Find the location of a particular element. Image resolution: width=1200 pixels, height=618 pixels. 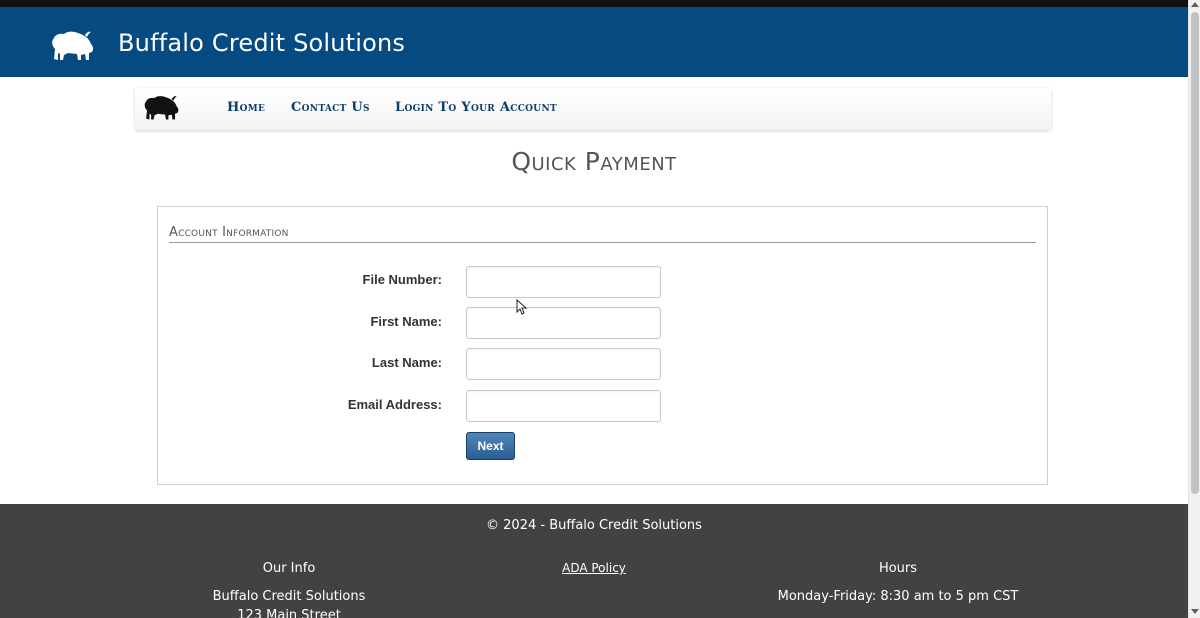

email-label: Email Address: is located at coordinates (394, 404).